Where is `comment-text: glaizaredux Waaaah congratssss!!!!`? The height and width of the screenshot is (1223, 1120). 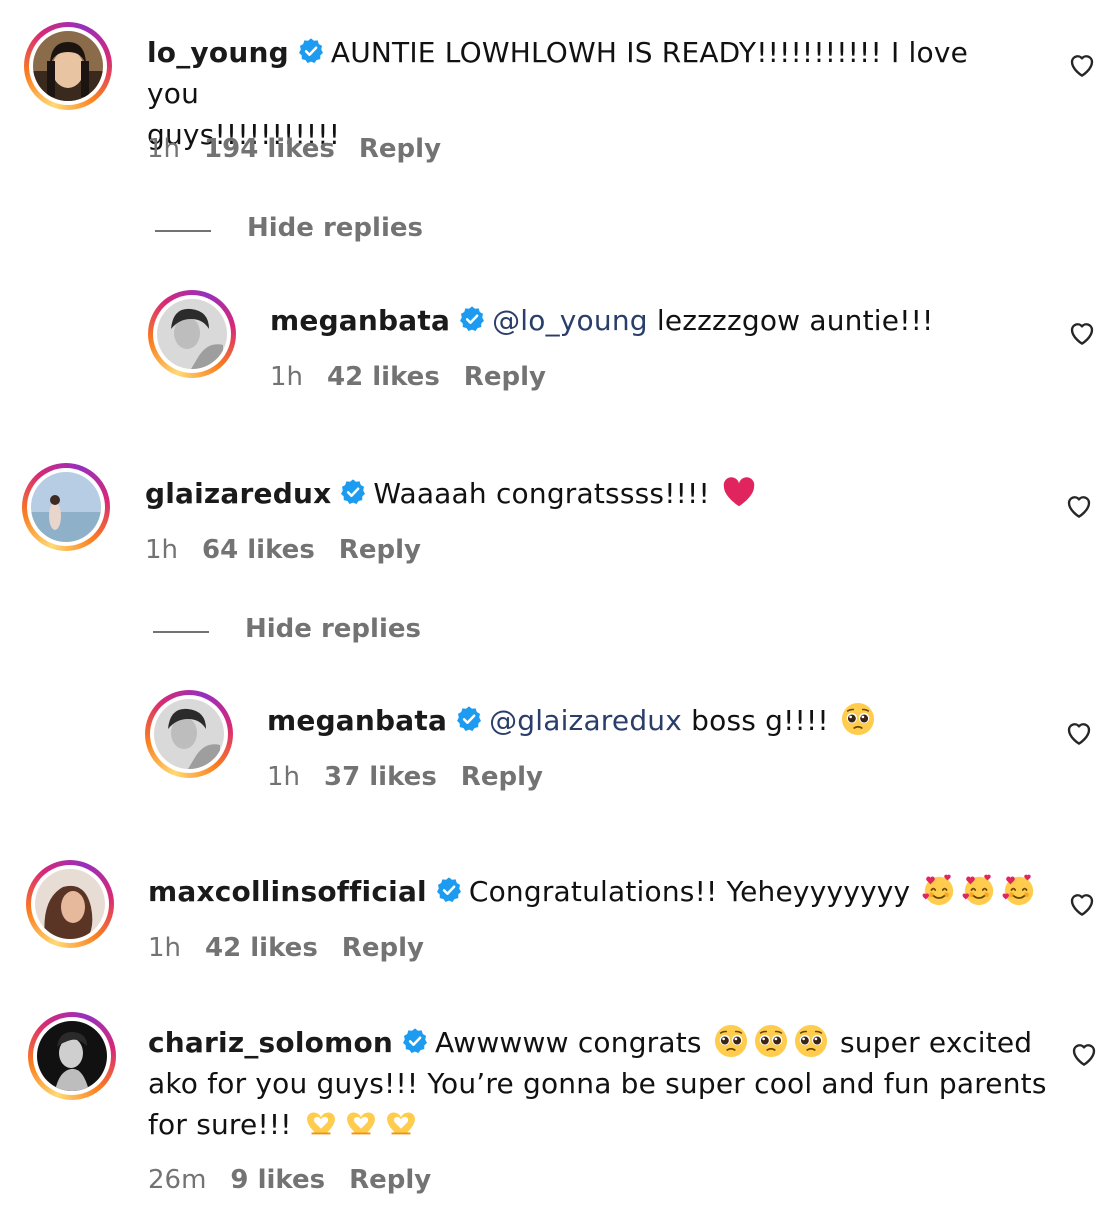
comment-text: glaizaredux Waaaah congratssss!!!! is located at coordinates (585, 493).